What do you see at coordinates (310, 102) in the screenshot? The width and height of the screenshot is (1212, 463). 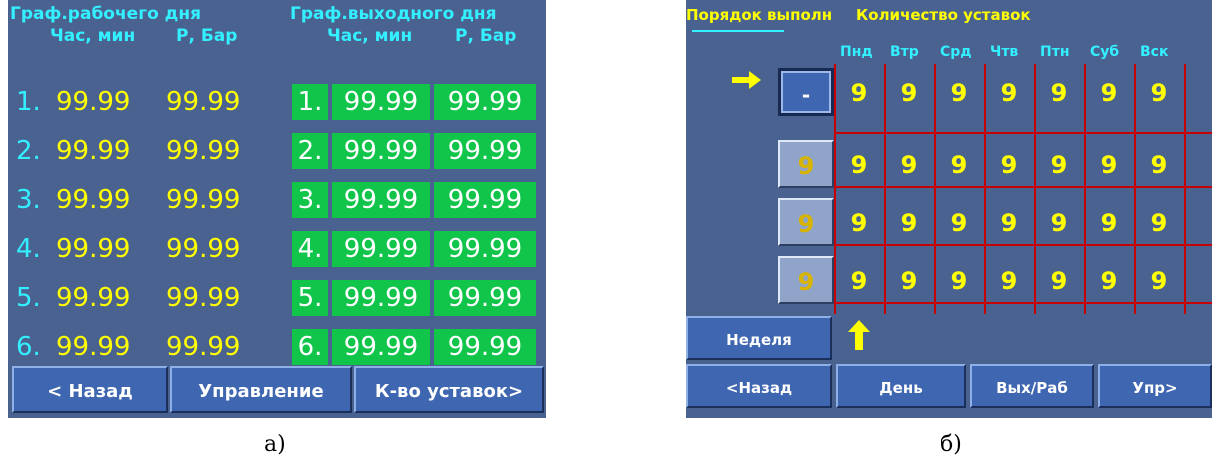 I see `off-row-index: 1.` at bounding box center [310, 102].